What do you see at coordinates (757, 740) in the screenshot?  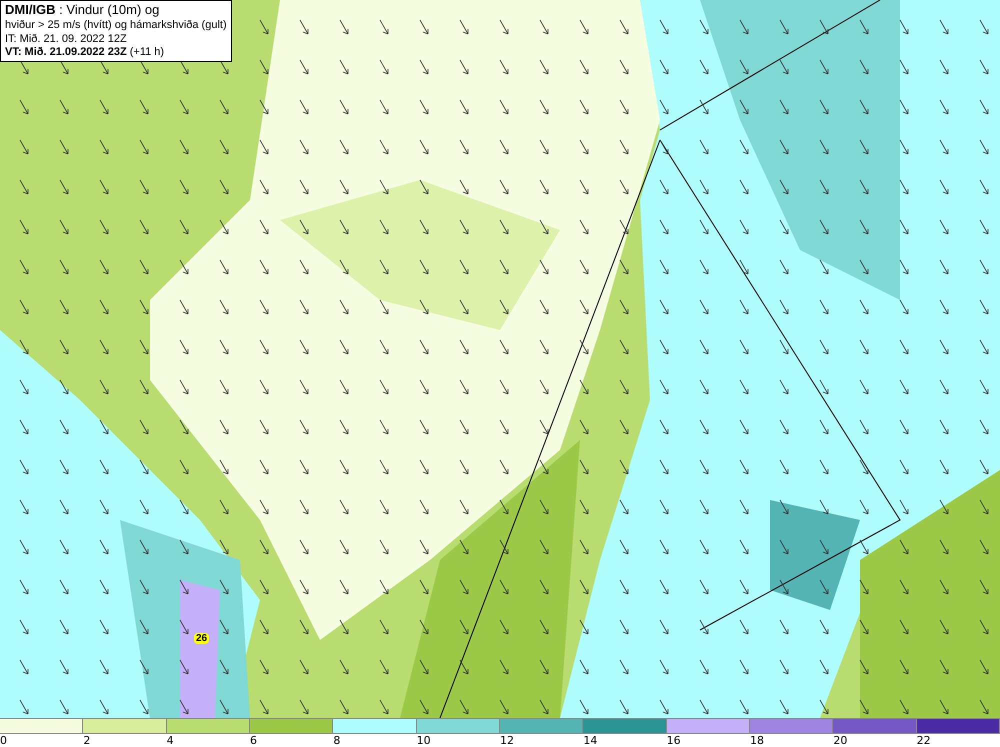 I see `scale-label: 18` at bounding box center [757, 740].